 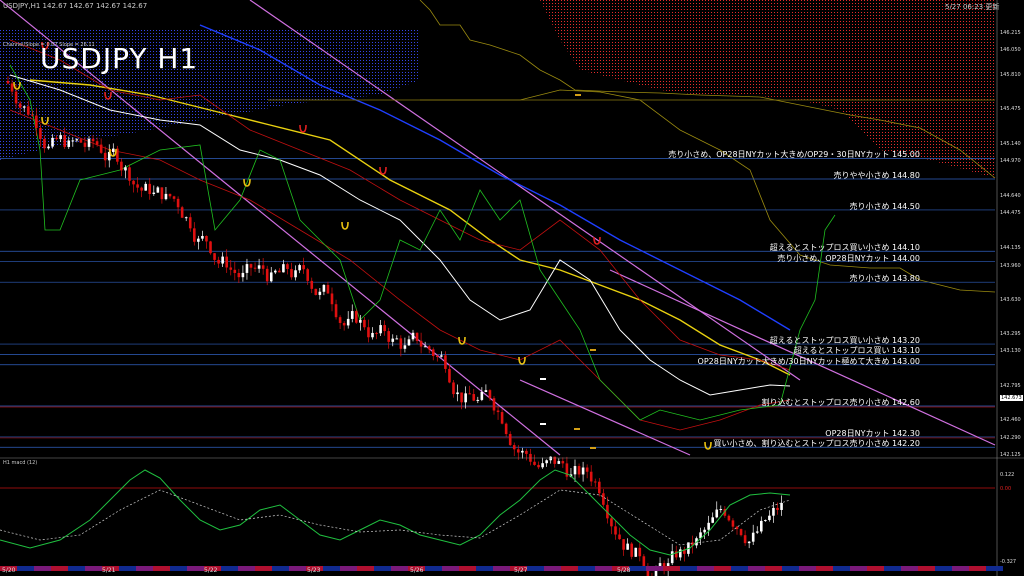 What do you see at coordinates (1010, 74) in the screenshot?
I see `price-tick: 145.810` at bounding box center [1010, 74].